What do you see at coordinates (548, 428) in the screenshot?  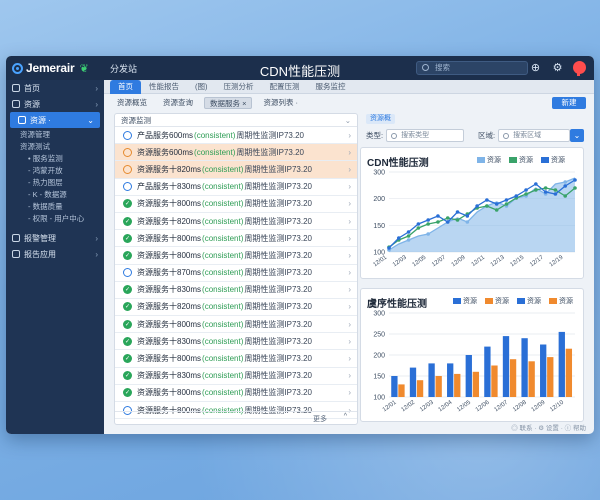 I see `status-bar: ◎ 联系 · ⚙ 设置 · ⓘ 帮助` at bounding box center [548, 428].